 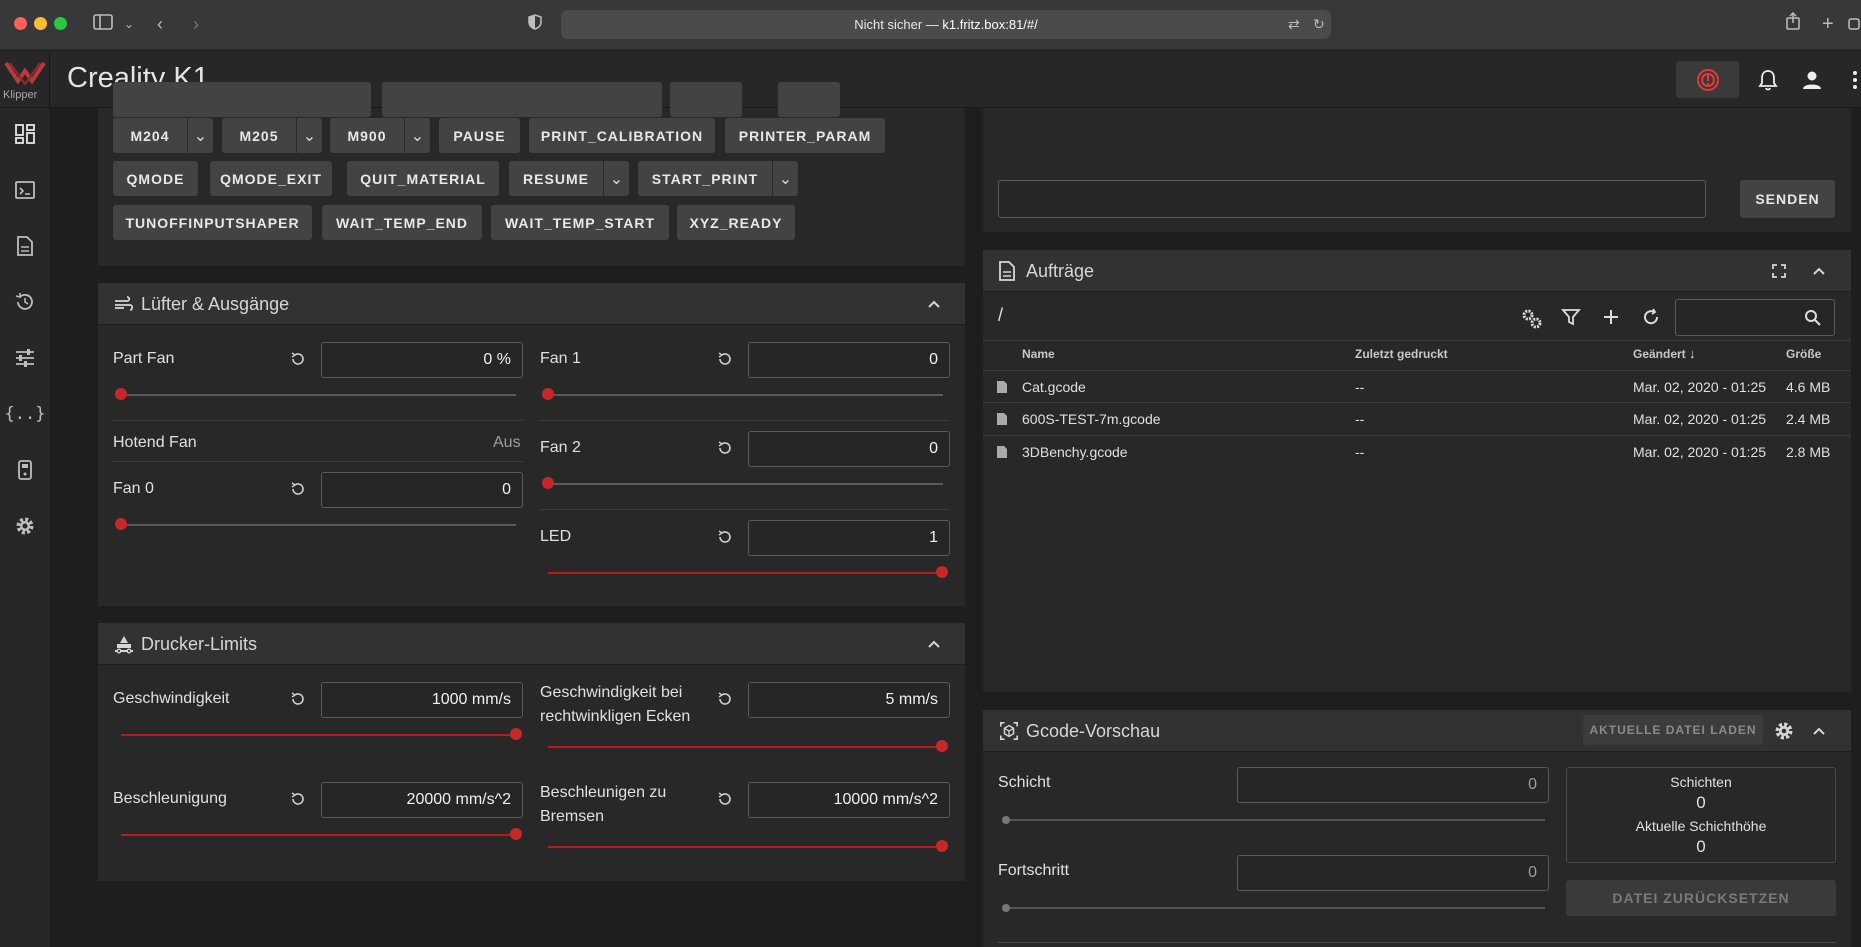 What do you see at coordinates (1352, 199) in the screenshot?
I see `gcode-command-input` at bounding box center [1352, 199].